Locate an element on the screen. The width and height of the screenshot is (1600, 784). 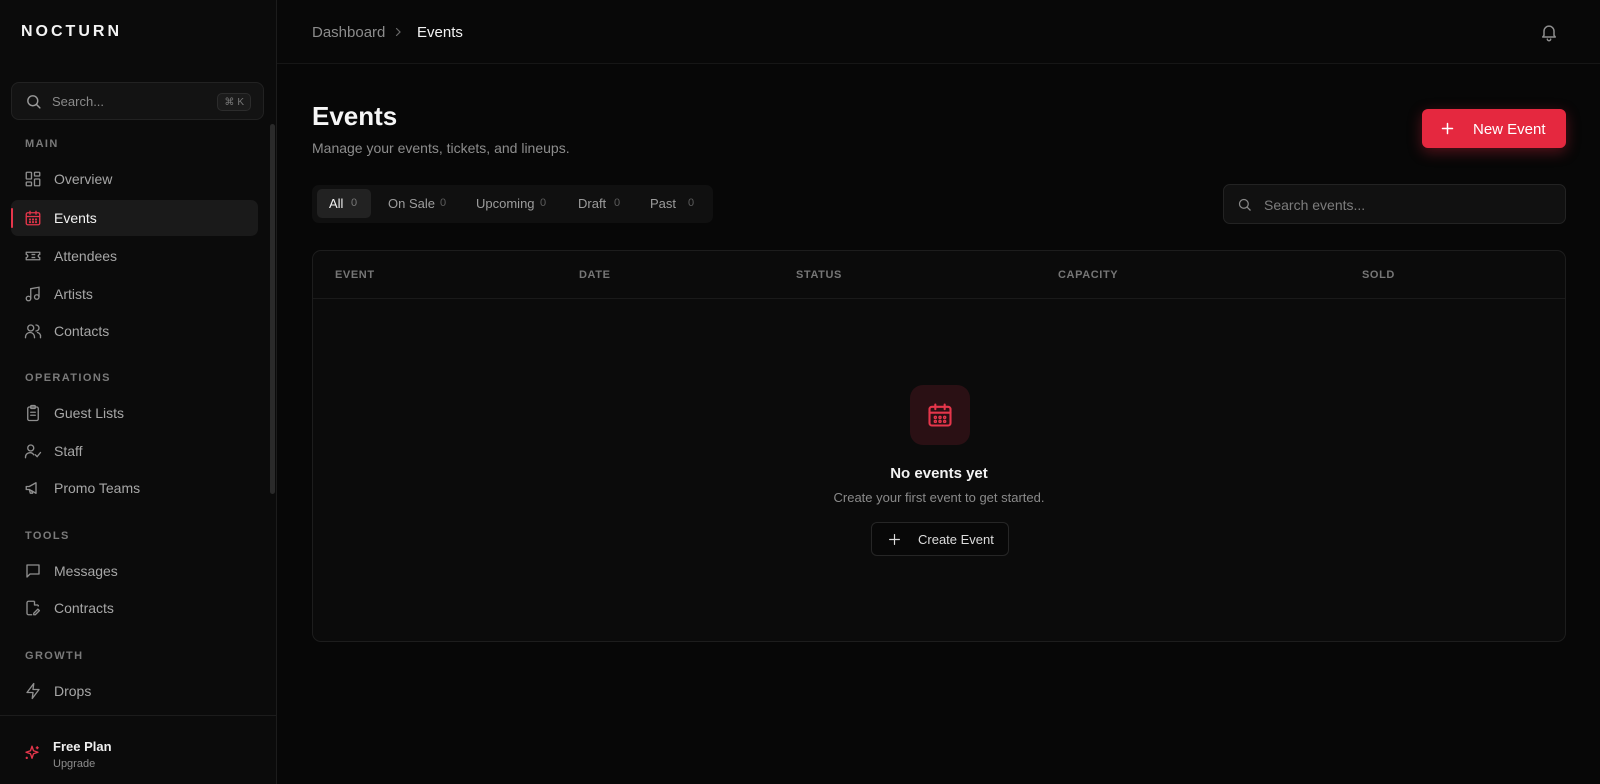
sidebar-item-label: Staff is located at coordinates (68, 451).